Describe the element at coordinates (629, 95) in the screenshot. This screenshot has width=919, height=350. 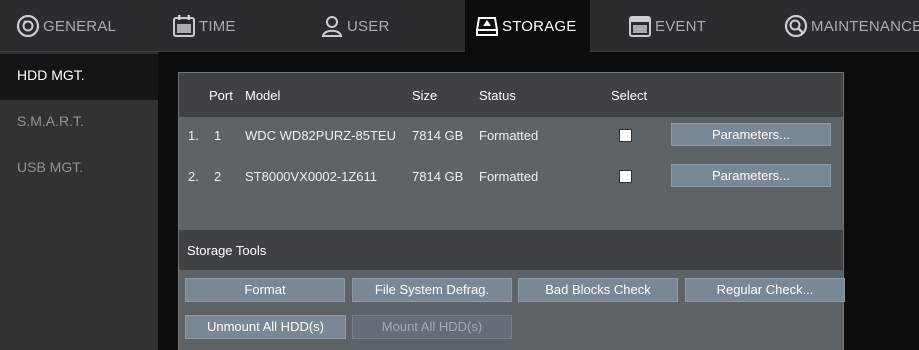
I see `header-select: Select` at that location.